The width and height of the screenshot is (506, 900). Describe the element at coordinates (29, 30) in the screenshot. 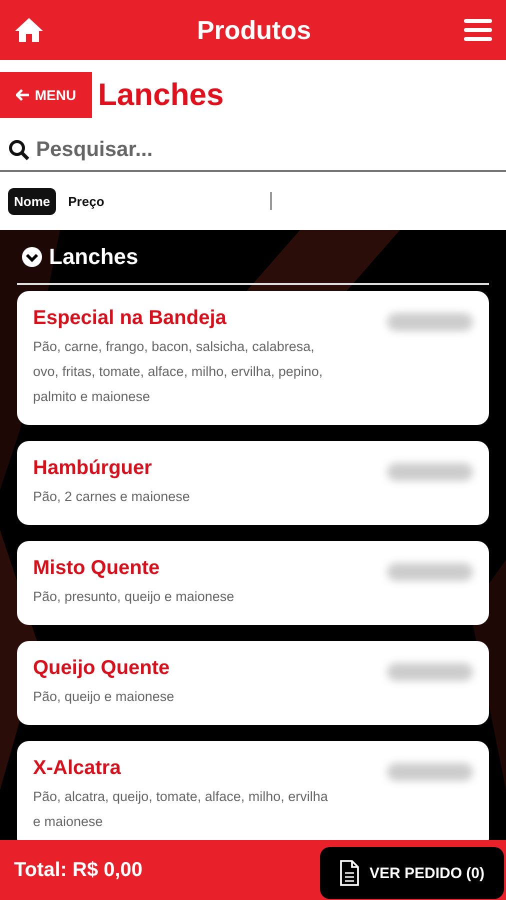

I see `home-icon` at that location.